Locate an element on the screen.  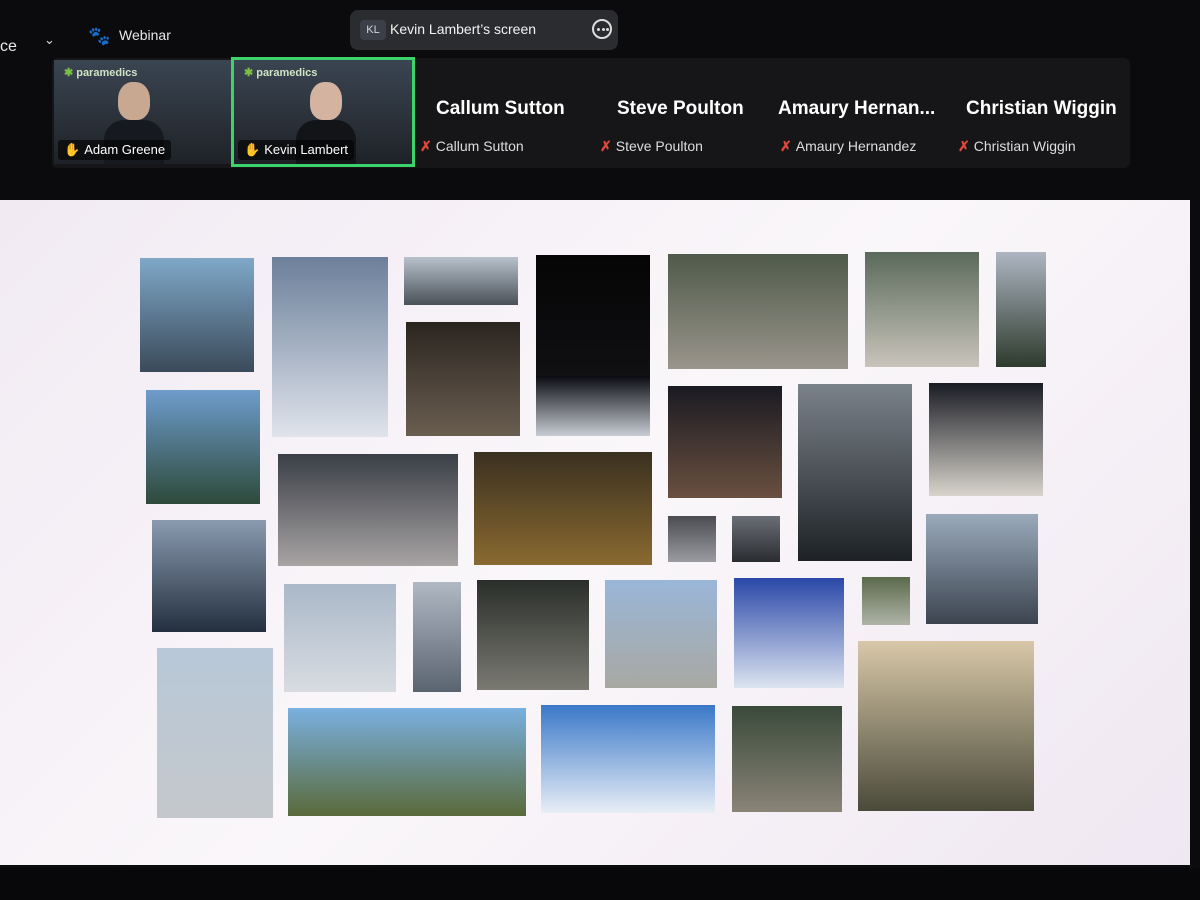
more-options-icon is located at coordinates (602, 29).